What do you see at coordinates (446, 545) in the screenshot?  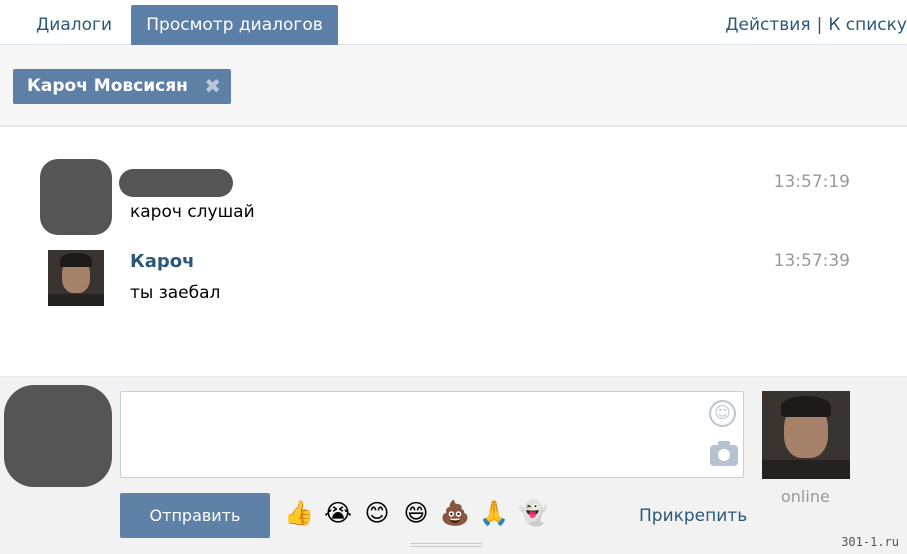 I see `resize-grip` at bounding box center [446, 545].